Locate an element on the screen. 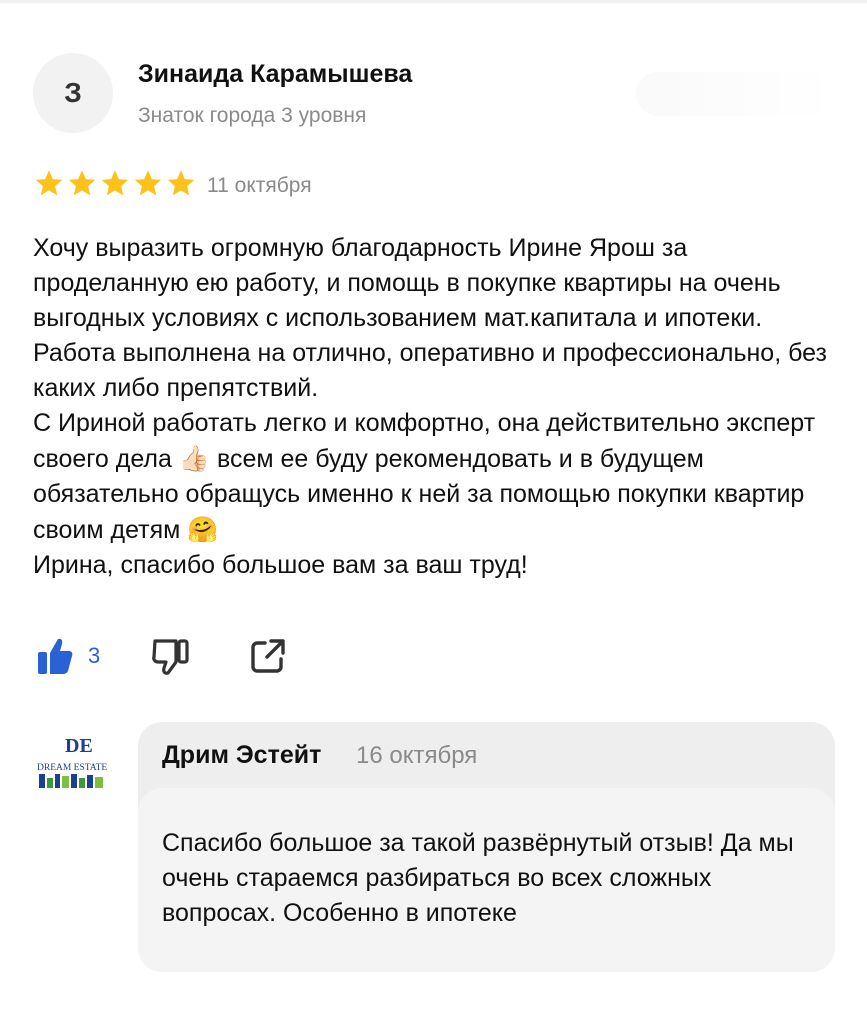 The width and height of the screenshot is (867, 1024). hug-emoji: 🤗 is located at coordinates (203, 529).